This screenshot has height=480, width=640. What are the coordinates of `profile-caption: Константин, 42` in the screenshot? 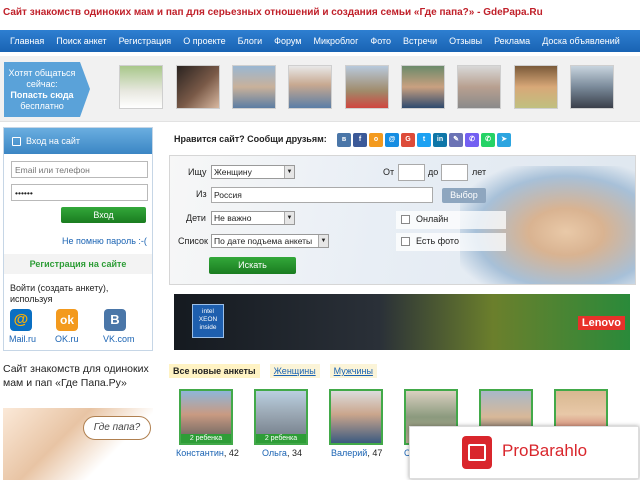 It's located at (207, 453).